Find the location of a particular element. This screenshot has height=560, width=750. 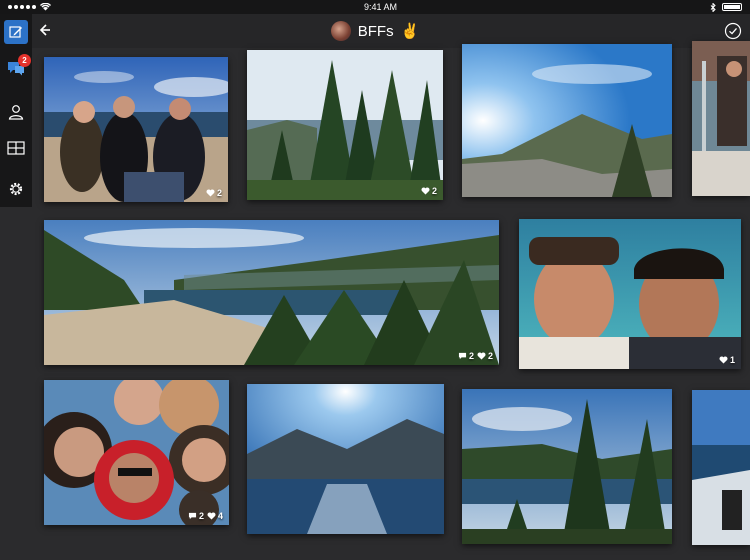

bluetooth-icon is located at coordinates (713, 7).